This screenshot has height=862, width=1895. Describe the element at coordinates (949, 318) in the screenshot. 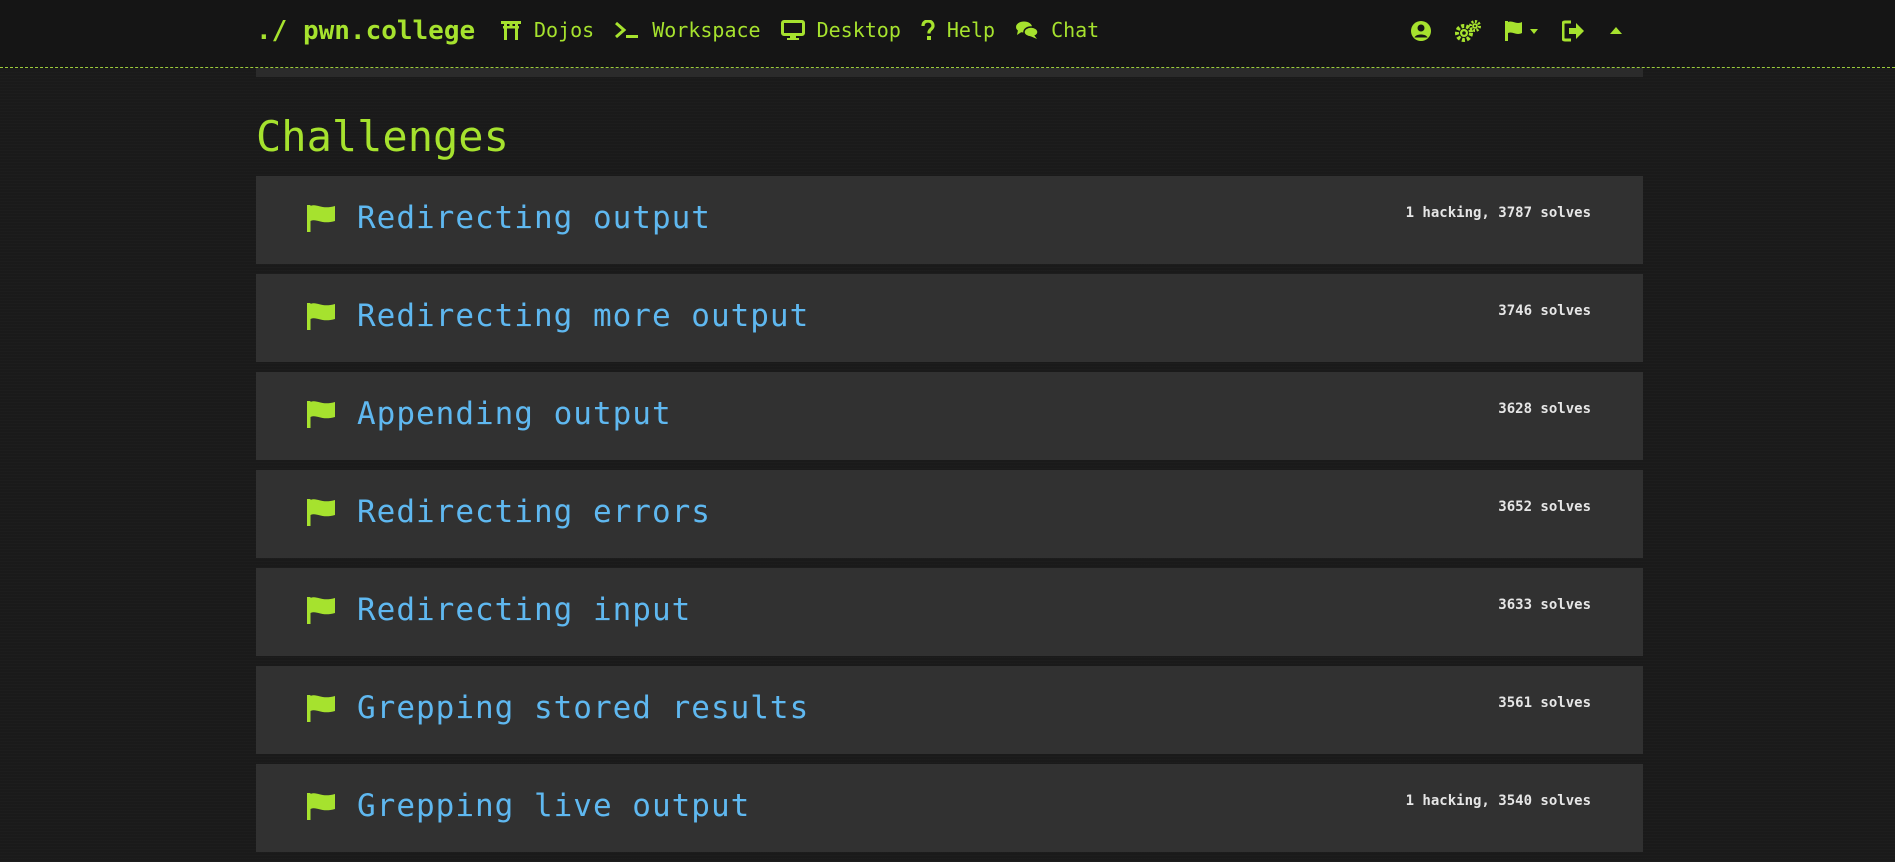

I see `challenge-card: Redirecting more output 3746 solves` at that location.